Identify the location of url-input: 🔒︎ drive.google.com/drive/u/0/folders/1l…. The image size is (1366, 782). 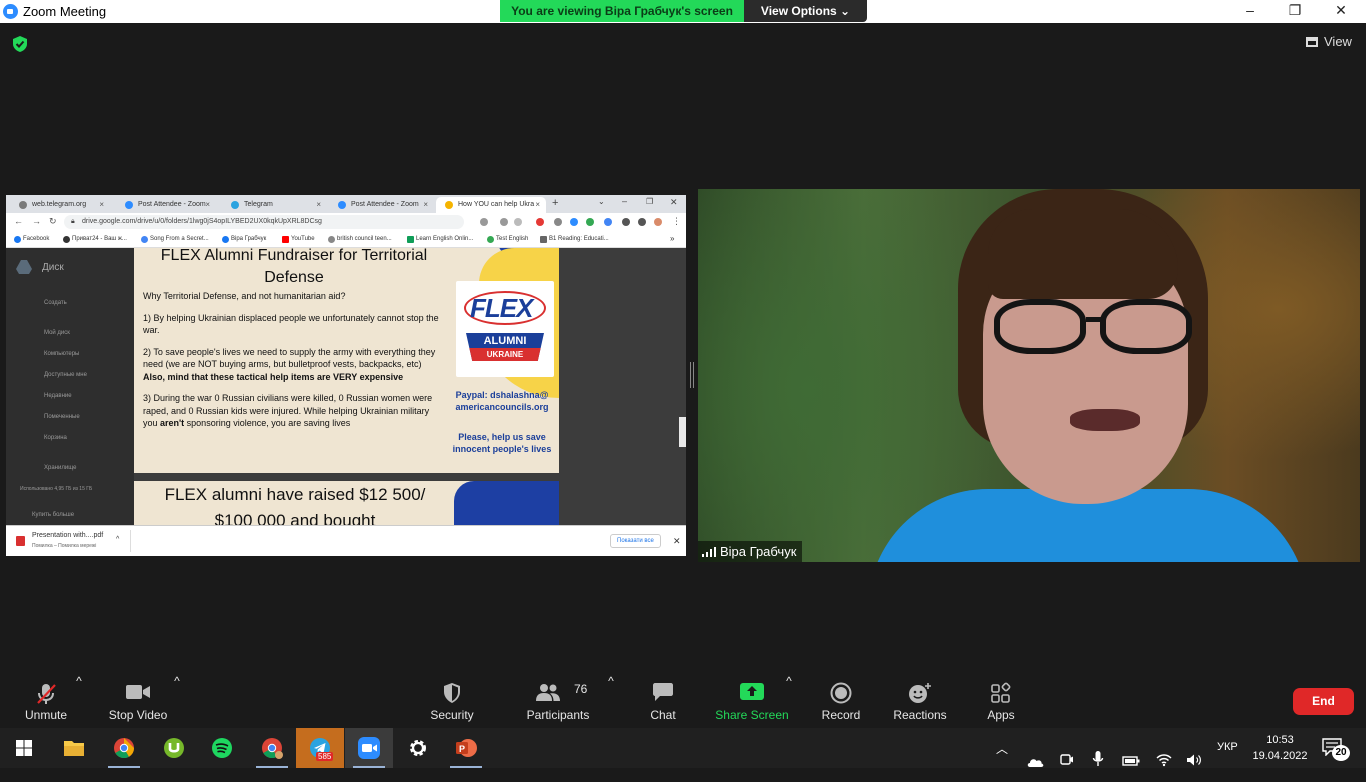
(264, 222).